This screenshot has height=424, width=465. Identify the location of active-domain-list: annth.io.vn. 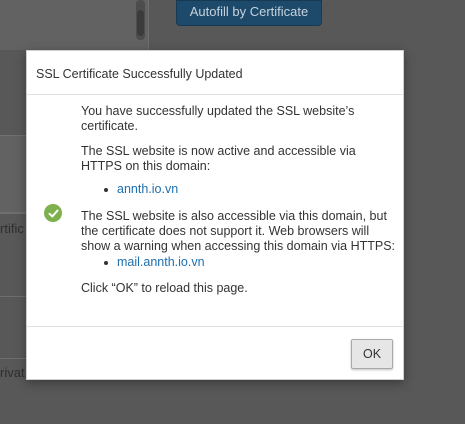
(239, 189).